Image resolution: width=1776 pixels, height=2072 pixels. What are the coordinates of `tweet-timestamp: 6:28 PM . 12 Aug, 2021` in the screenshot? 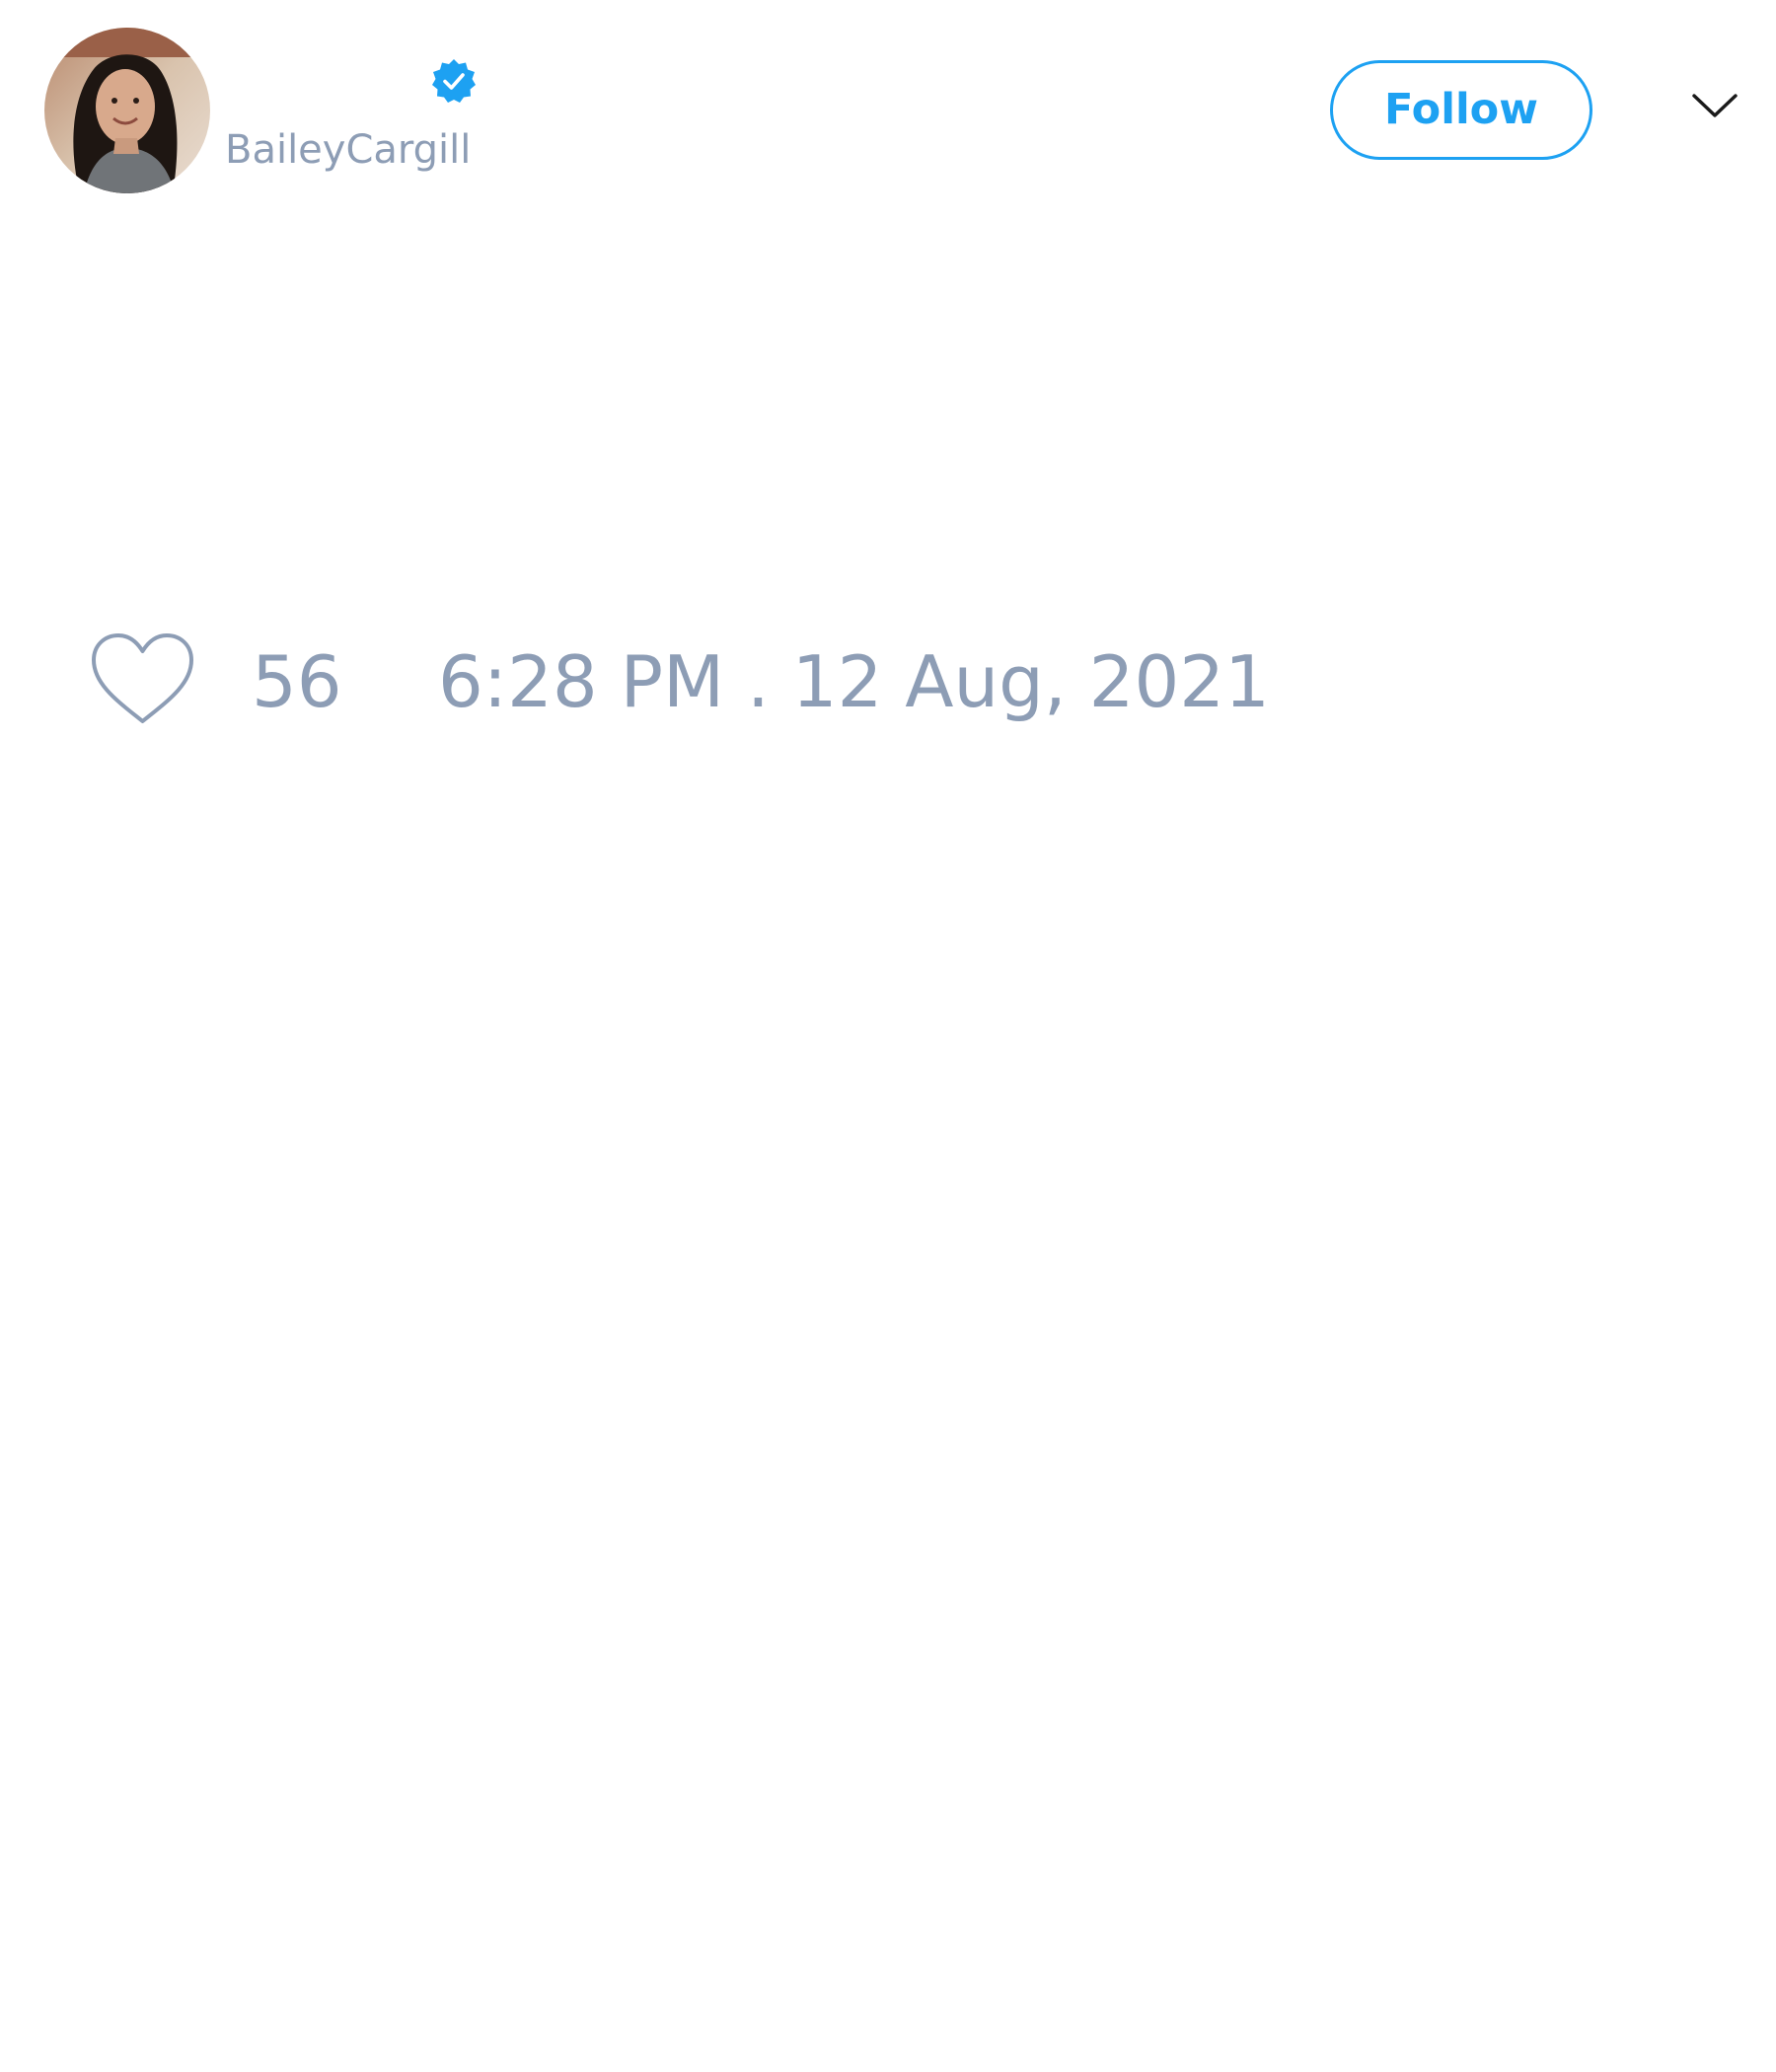 It's located at (854, 681).